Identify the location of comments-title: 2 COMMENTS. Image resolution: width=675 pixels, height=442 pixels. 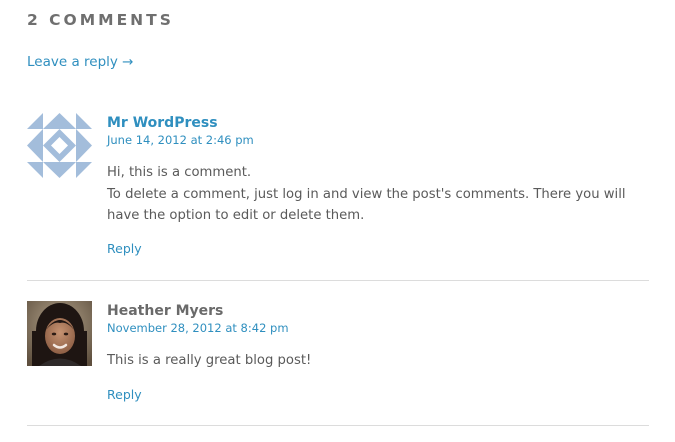
(100, 20).